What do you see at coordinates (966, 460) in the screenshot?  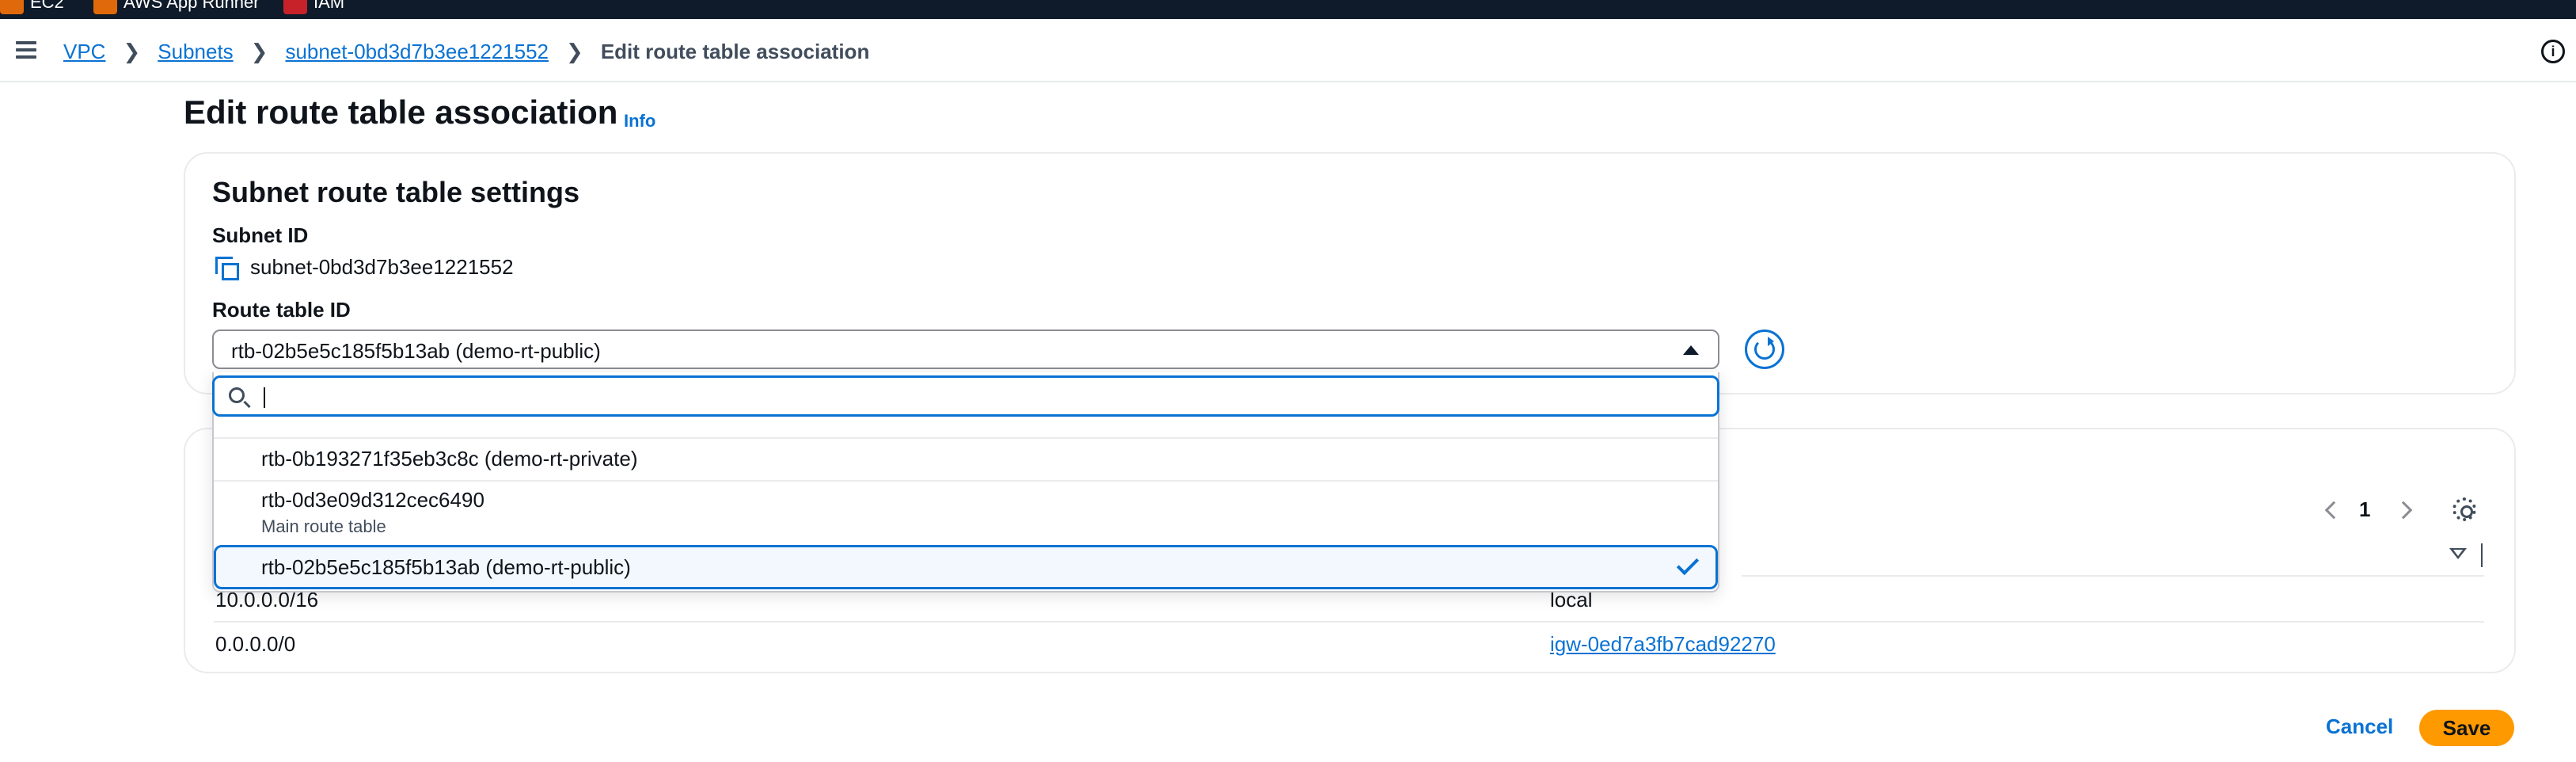 I see `route-table-option: rtb-0b193271f35eb3c8c (demo-rt-private)` at bounding box center [966, 460].